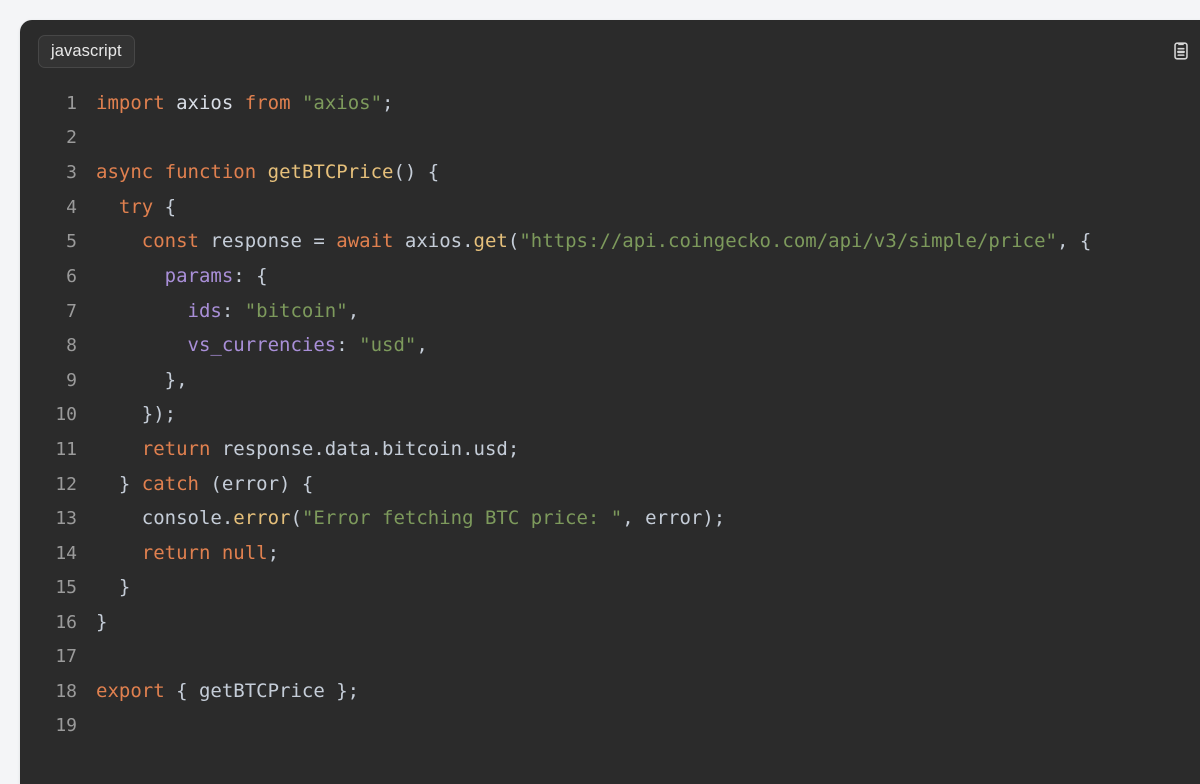 The image size is (1200, 784). What do you see at coordinates (71, 242) in the screenshot?
I see `line-number: 5` at bounding box center [71, 242].